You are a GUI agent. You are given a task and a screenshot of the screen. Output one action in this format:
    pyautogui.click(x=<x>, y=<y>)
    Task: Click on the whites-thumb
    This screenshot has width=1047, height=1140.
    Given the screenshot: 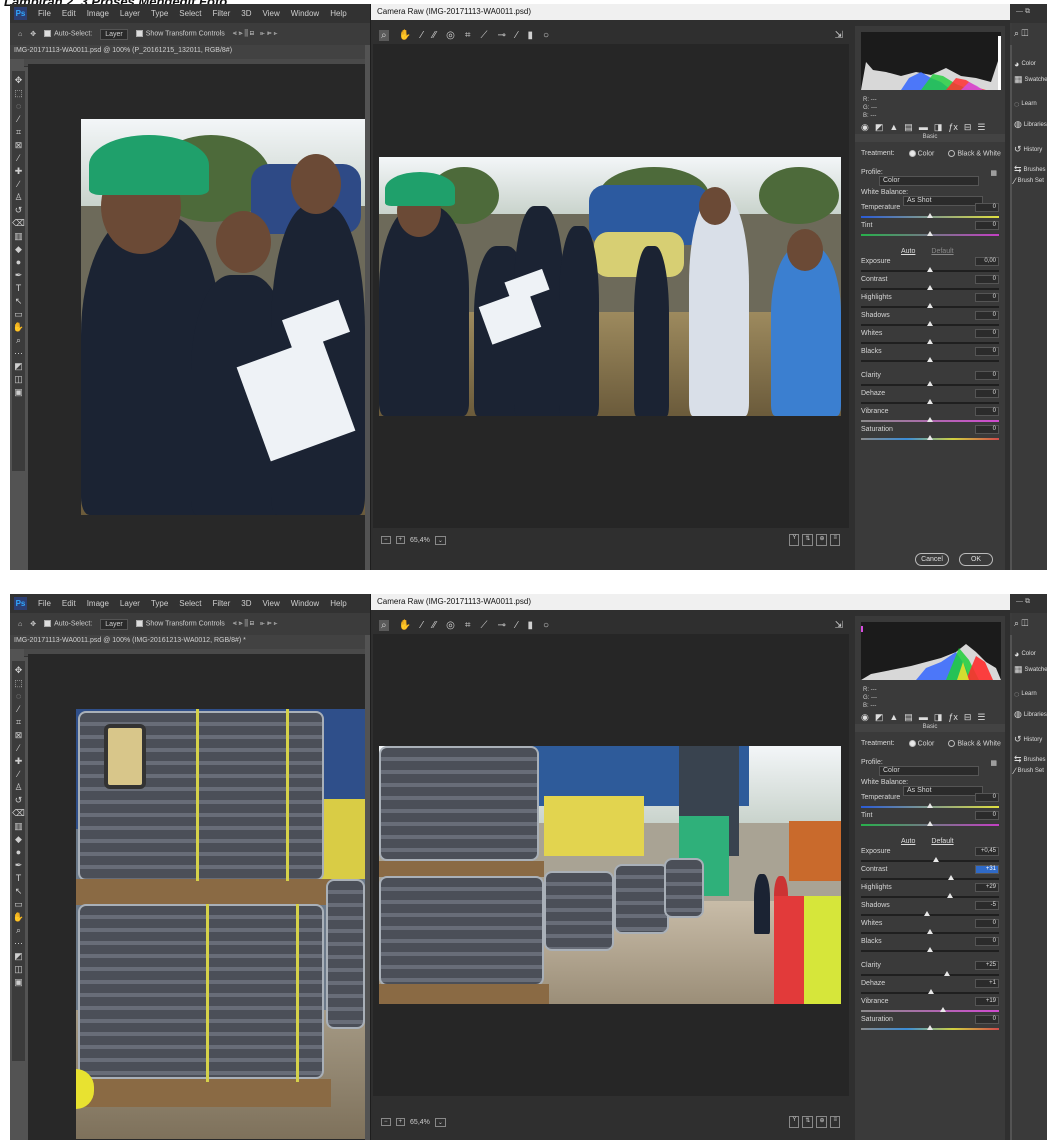 What is the action you would take?
    pyautogui.click(x=930, y=341)
    